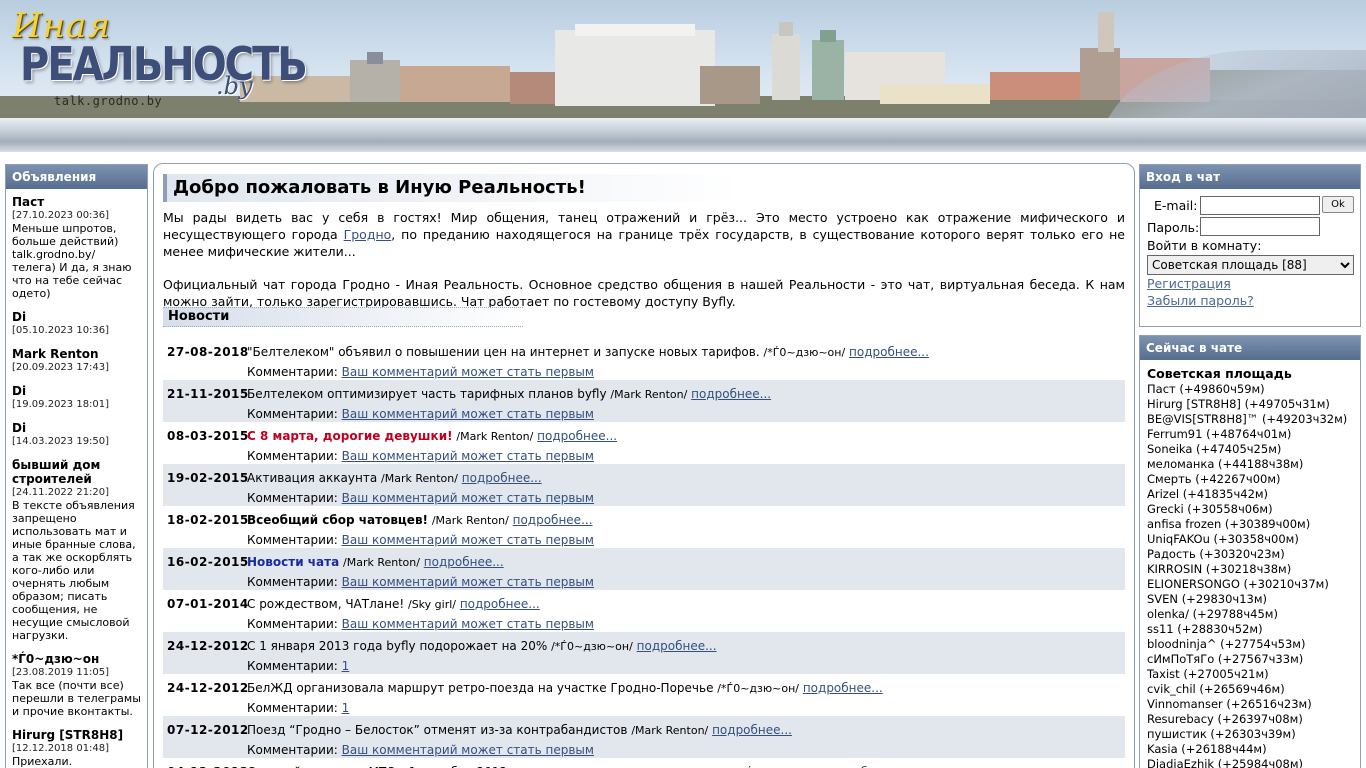 The width and height of the screenshot is (1366, 768). What do you see at coordinates (1253, 539) in the screenshot?
I see `online-user: UniqFAKOu (+30358ч00м)` at bounding box center [1253, 539].